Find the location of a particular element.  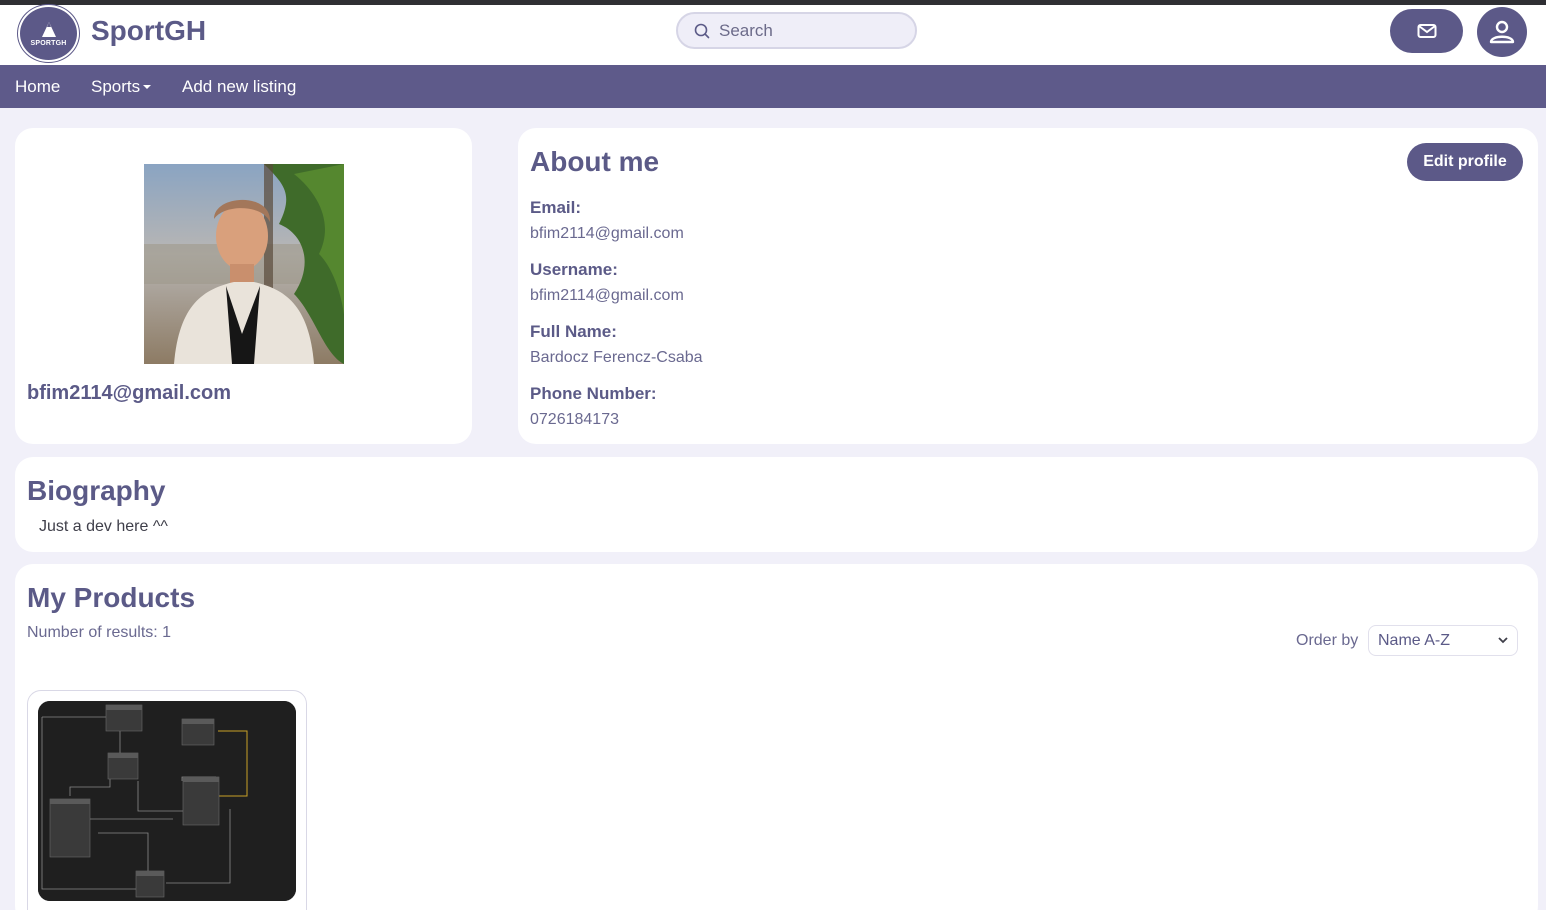

email-value: bfim2114@gmail.com is located at coordinates (607, 233).